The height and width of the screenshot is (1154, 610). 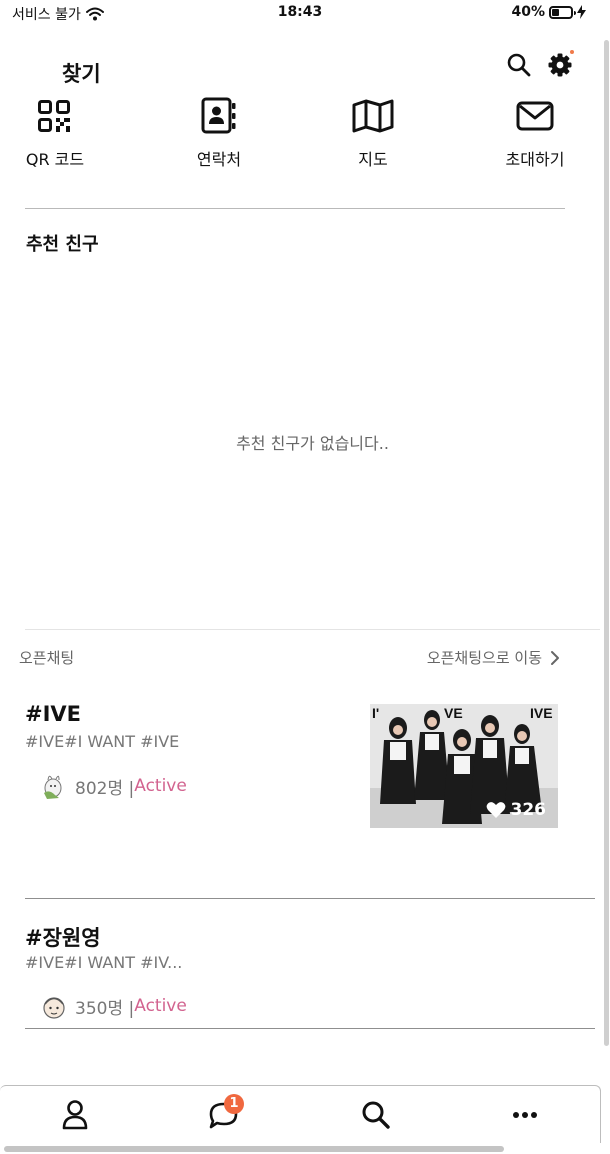 What do you see at coordinates (495, 810) in the screenshot?
I see `heart-icon` at bounding box center [495, 810].